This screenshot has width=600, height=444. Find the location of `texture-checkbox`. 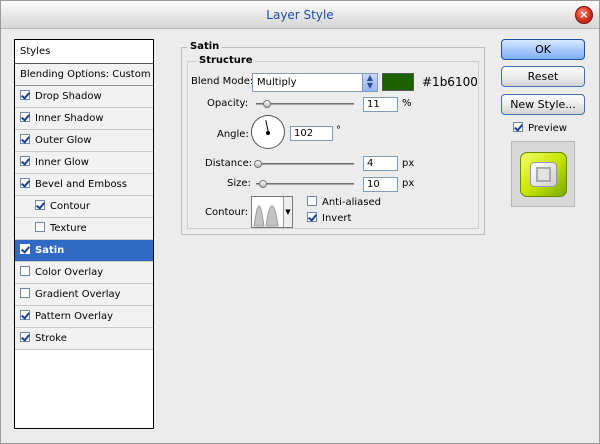

texture-checkbox is located at coordinates (40, 227).